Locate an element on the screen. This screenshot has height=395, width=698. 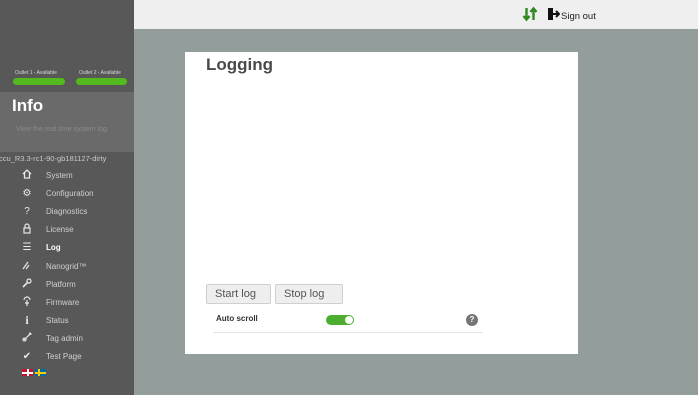
start-log-button: Start log is located at coordinates (238, 294).